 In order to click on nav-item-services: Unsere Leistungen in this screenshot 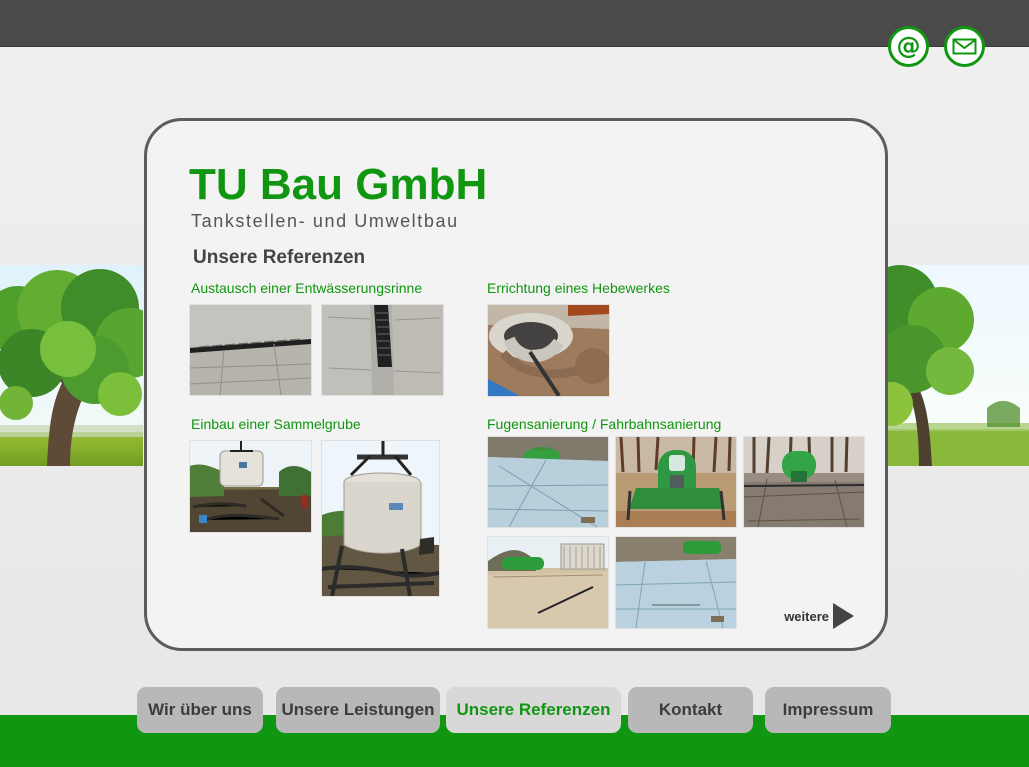, I will do `click(358, 710)`.